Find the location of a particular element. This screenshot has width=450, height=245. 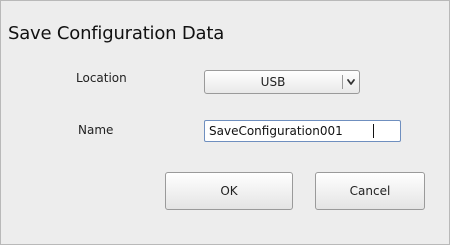

text-caret is located at coordinates (373, 131).